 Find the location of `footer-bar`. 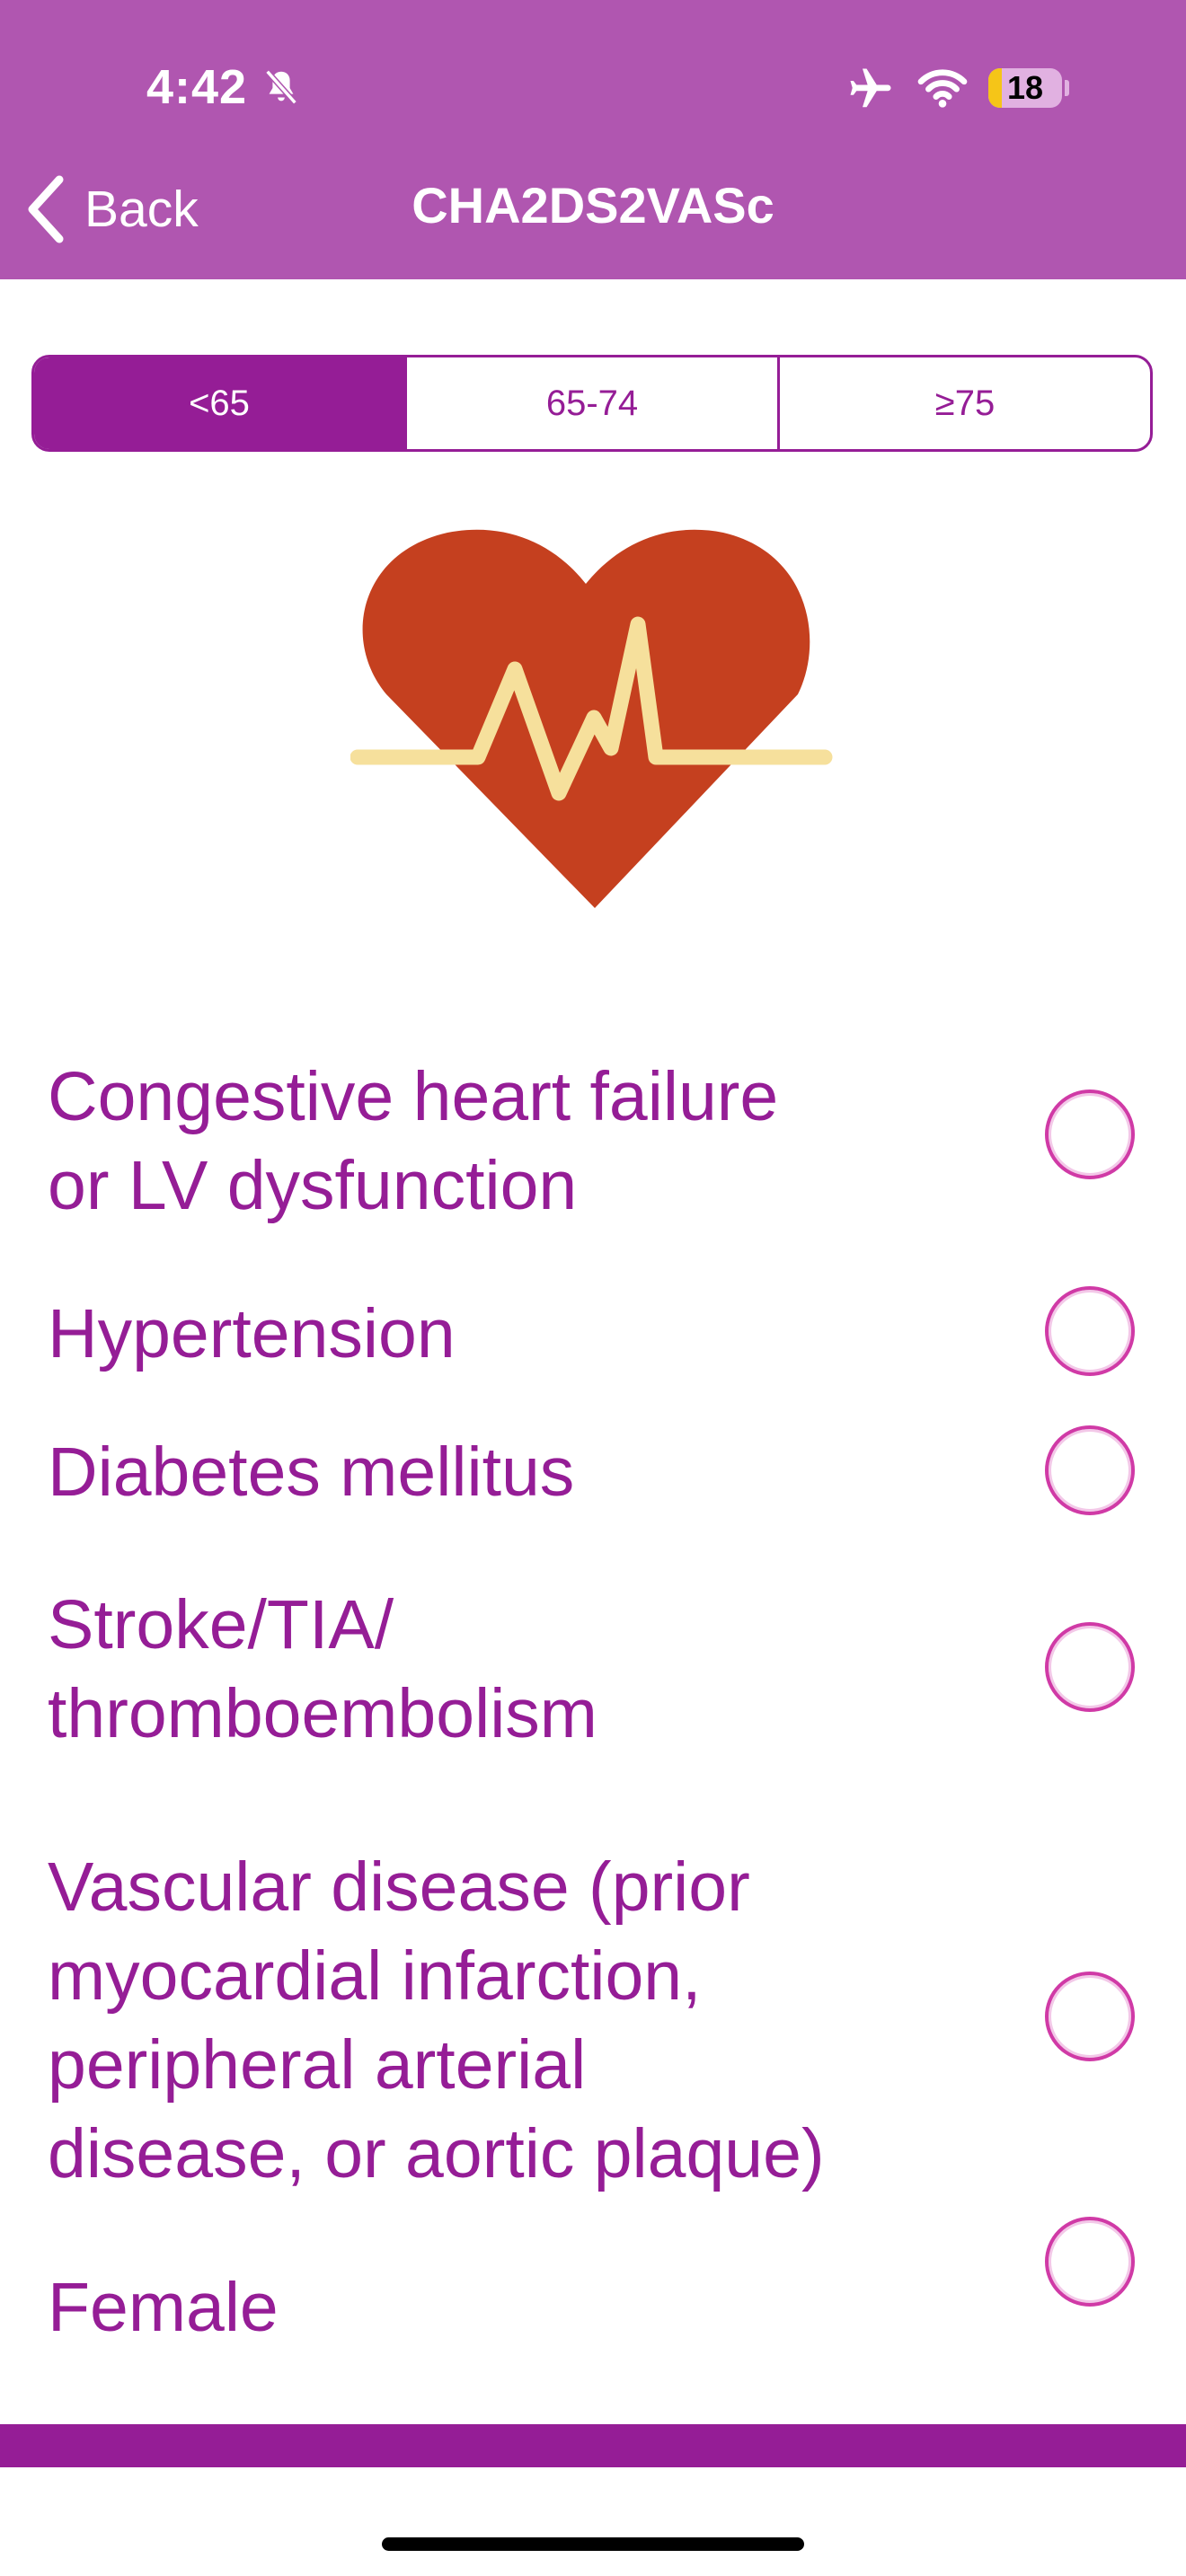

footer-bar is located at coordinates (593, 2445).